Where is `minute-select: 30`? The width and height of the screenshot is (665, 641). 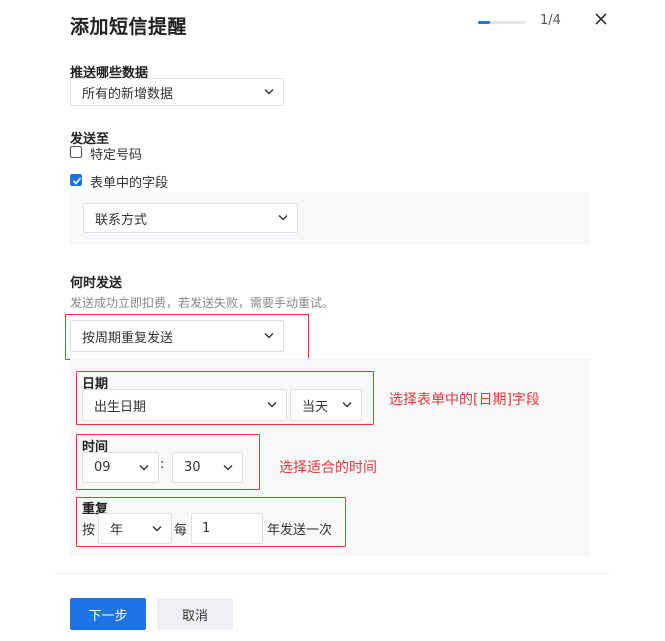 minute-select: 30 is located at coordinates (207, 467).